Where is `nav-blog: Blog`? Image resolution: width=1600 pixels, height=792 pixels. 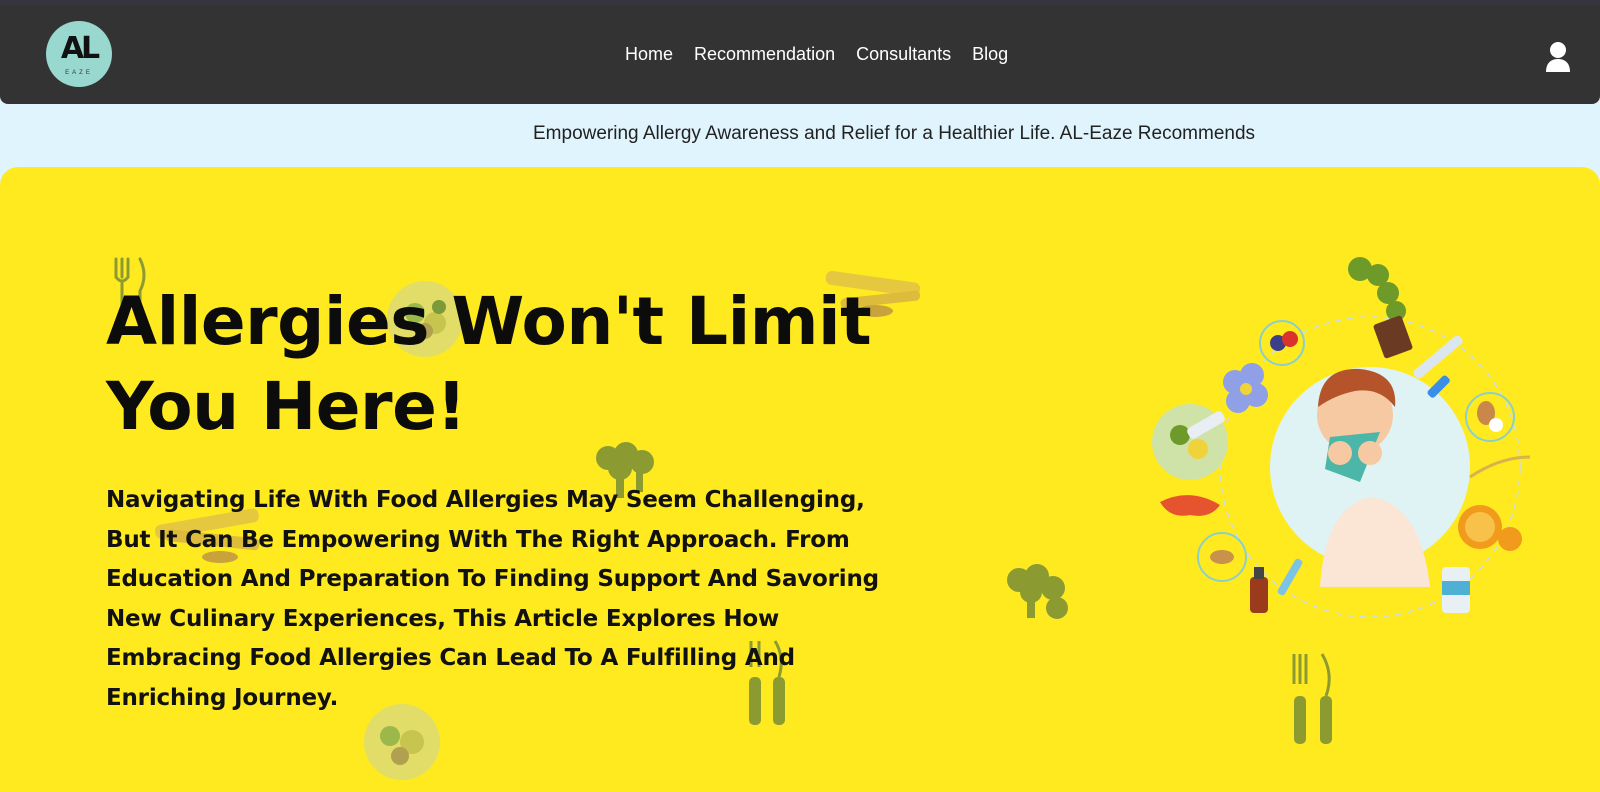 nav-blog: Blog is located at coordinates (990, 54).